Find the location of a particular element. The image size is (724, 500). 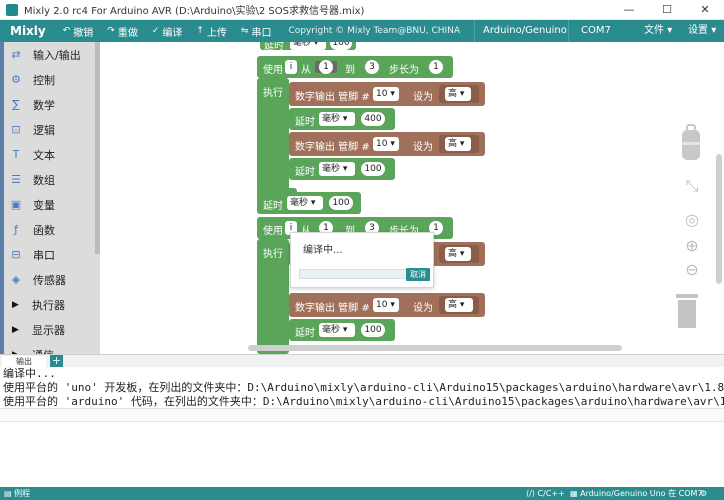

expand-arrow-icon: ▶ is located at coordinates (15, 329).